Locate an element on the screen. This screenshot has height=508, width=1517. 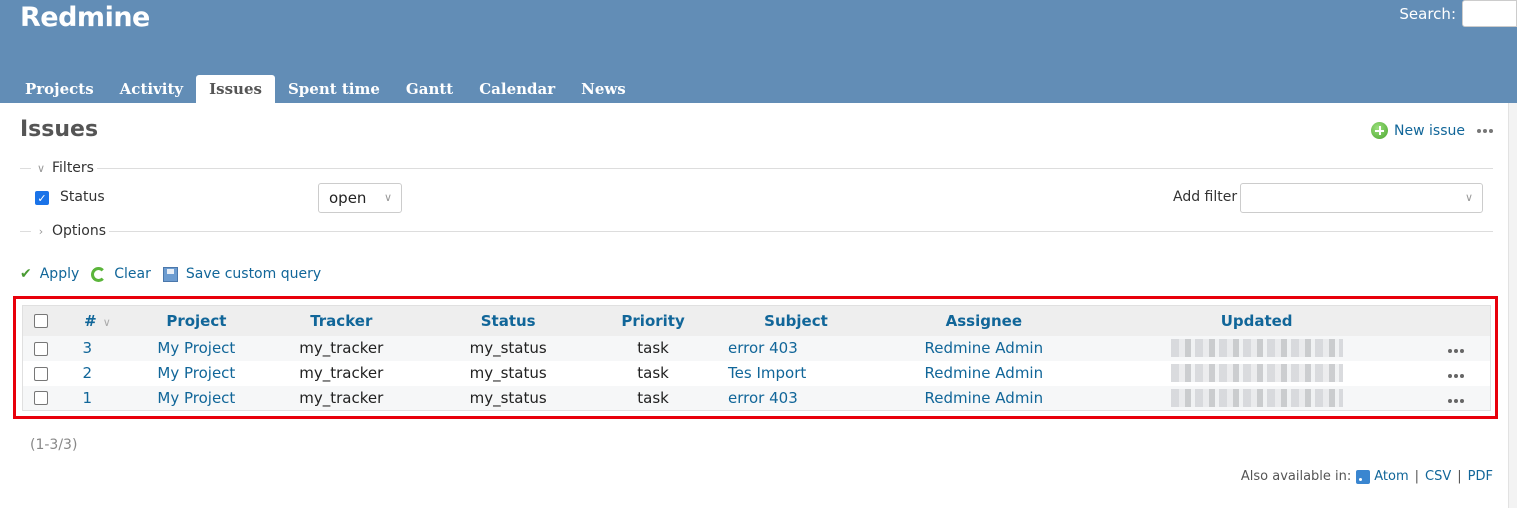
pdf-link: PDF is located at coordinates (1480, 476).